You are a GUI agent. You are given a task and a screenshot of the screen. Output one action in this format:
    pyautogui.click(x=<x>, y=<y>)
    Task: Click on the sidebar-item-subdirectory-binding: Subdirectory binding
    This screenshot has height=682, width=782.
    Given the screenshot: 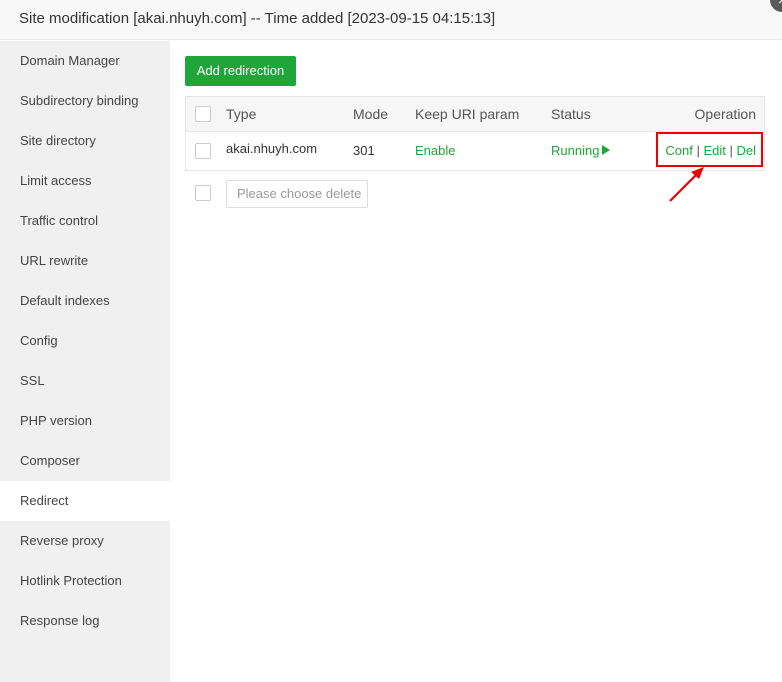 What is the action you would take?
    pyautogui.click(x=85, y=101)
    